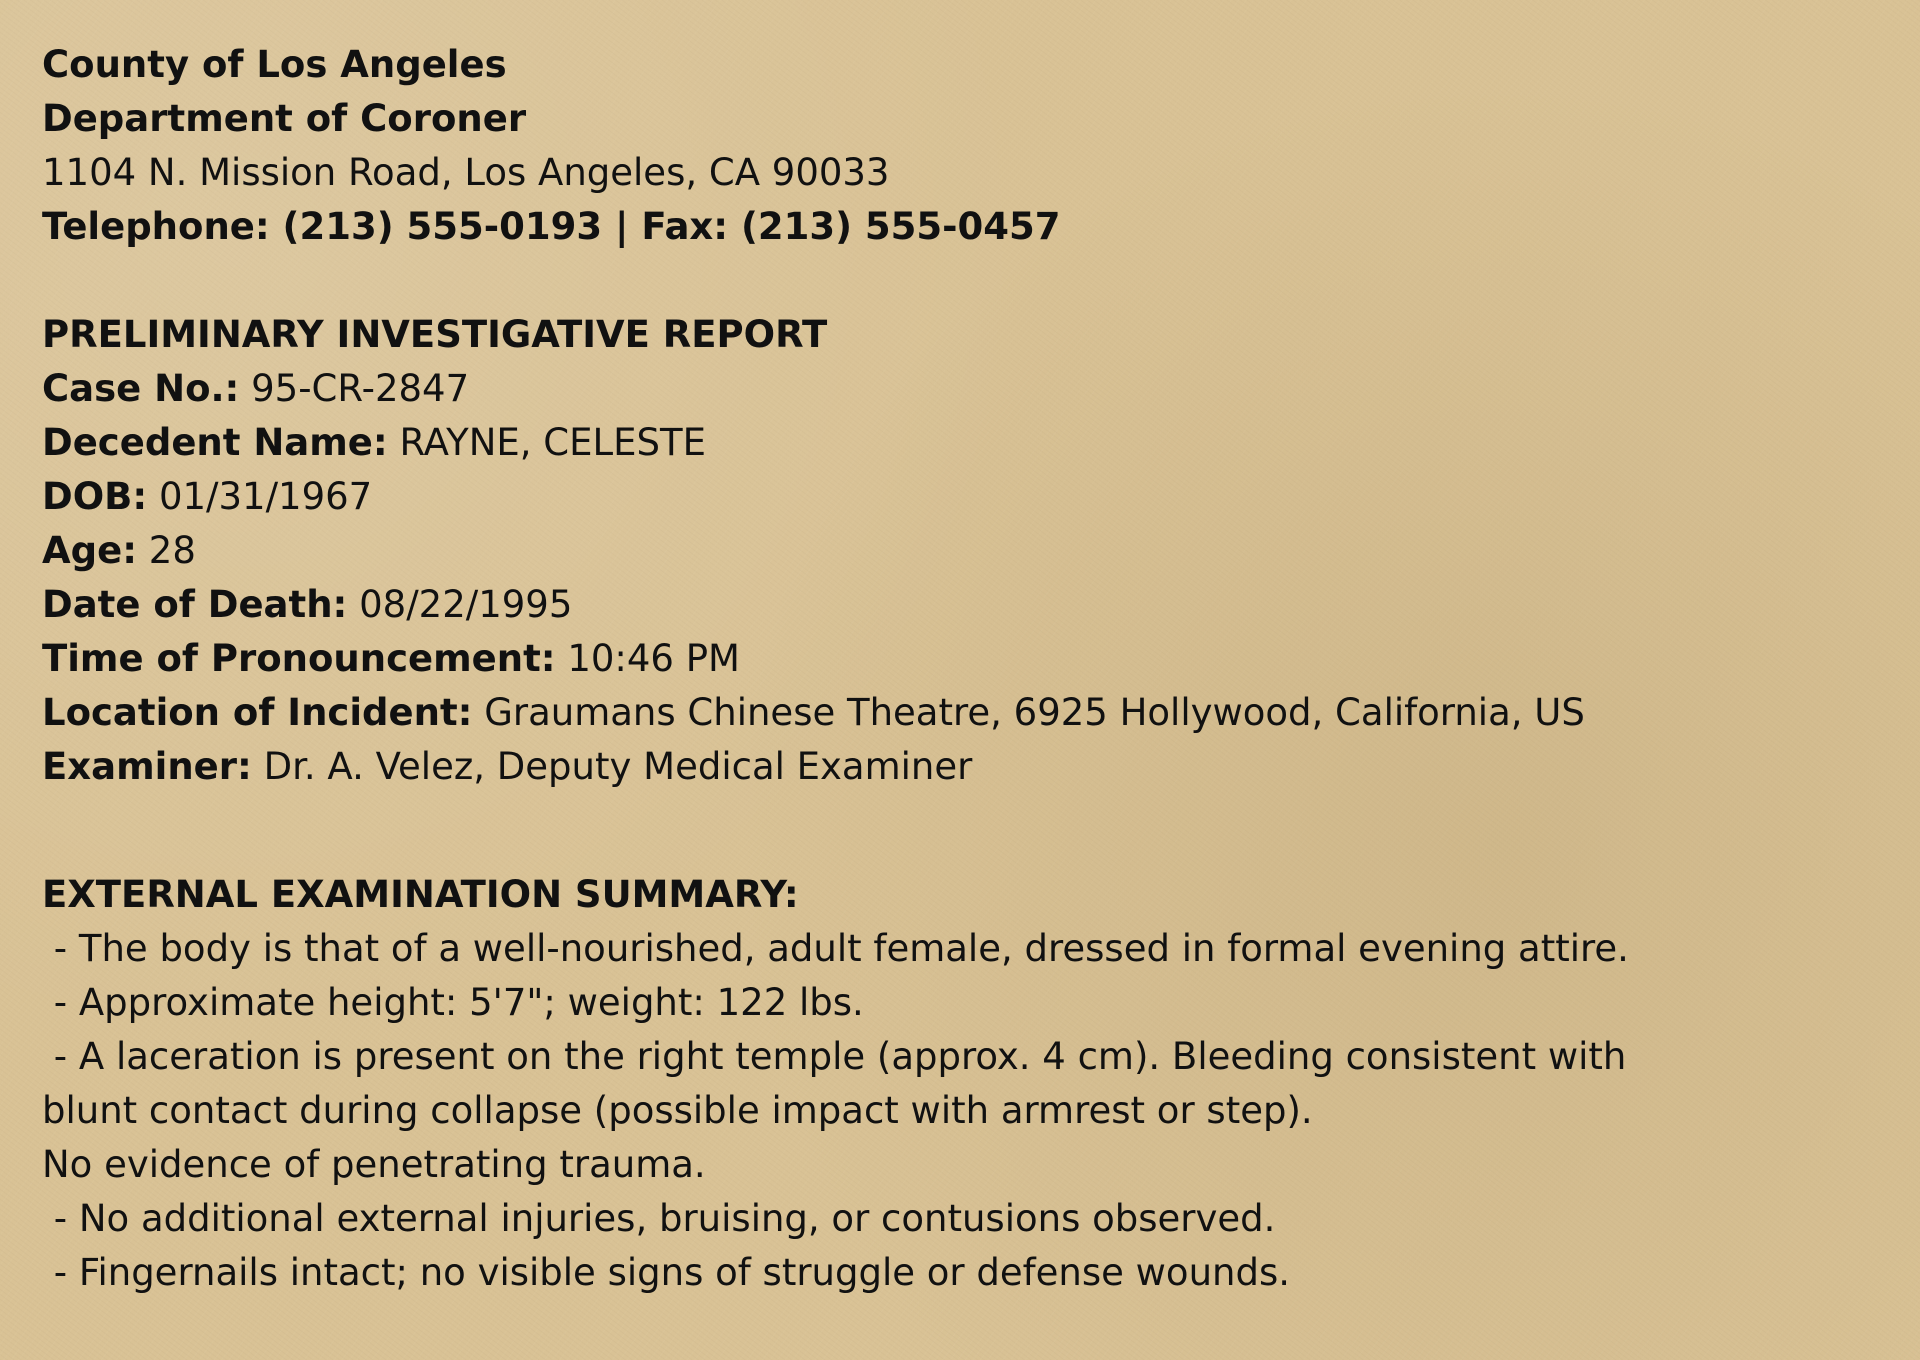 The width and height of the screenshot is (1920, 1360). Describe the element at coordinates (299, 658) in the screenshot. I see `field-label: Time of Pronouncement:` at that location.